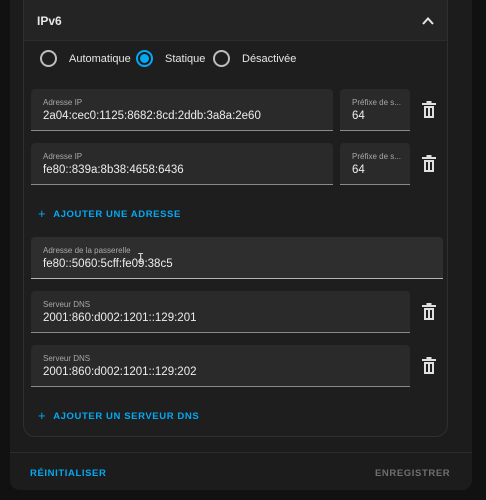 The image size is (486, 500). I want to click on add-dns-button: + AJOUTER UN SERVEUR DNS, so click(119, 415).